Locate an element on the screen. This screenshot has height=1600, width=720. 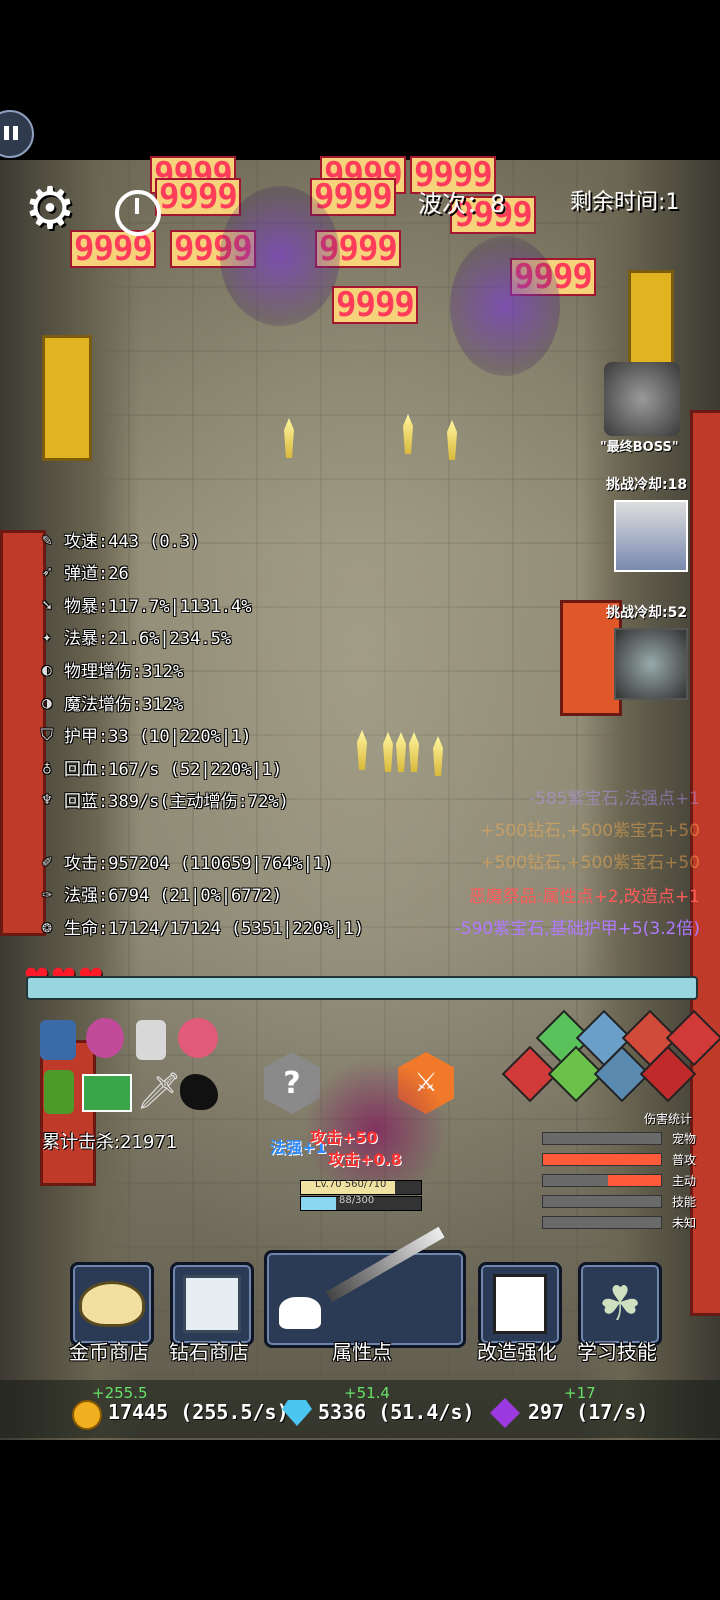
stat-row: ➶ 弹道:26 is located at coordinates (82, 572).